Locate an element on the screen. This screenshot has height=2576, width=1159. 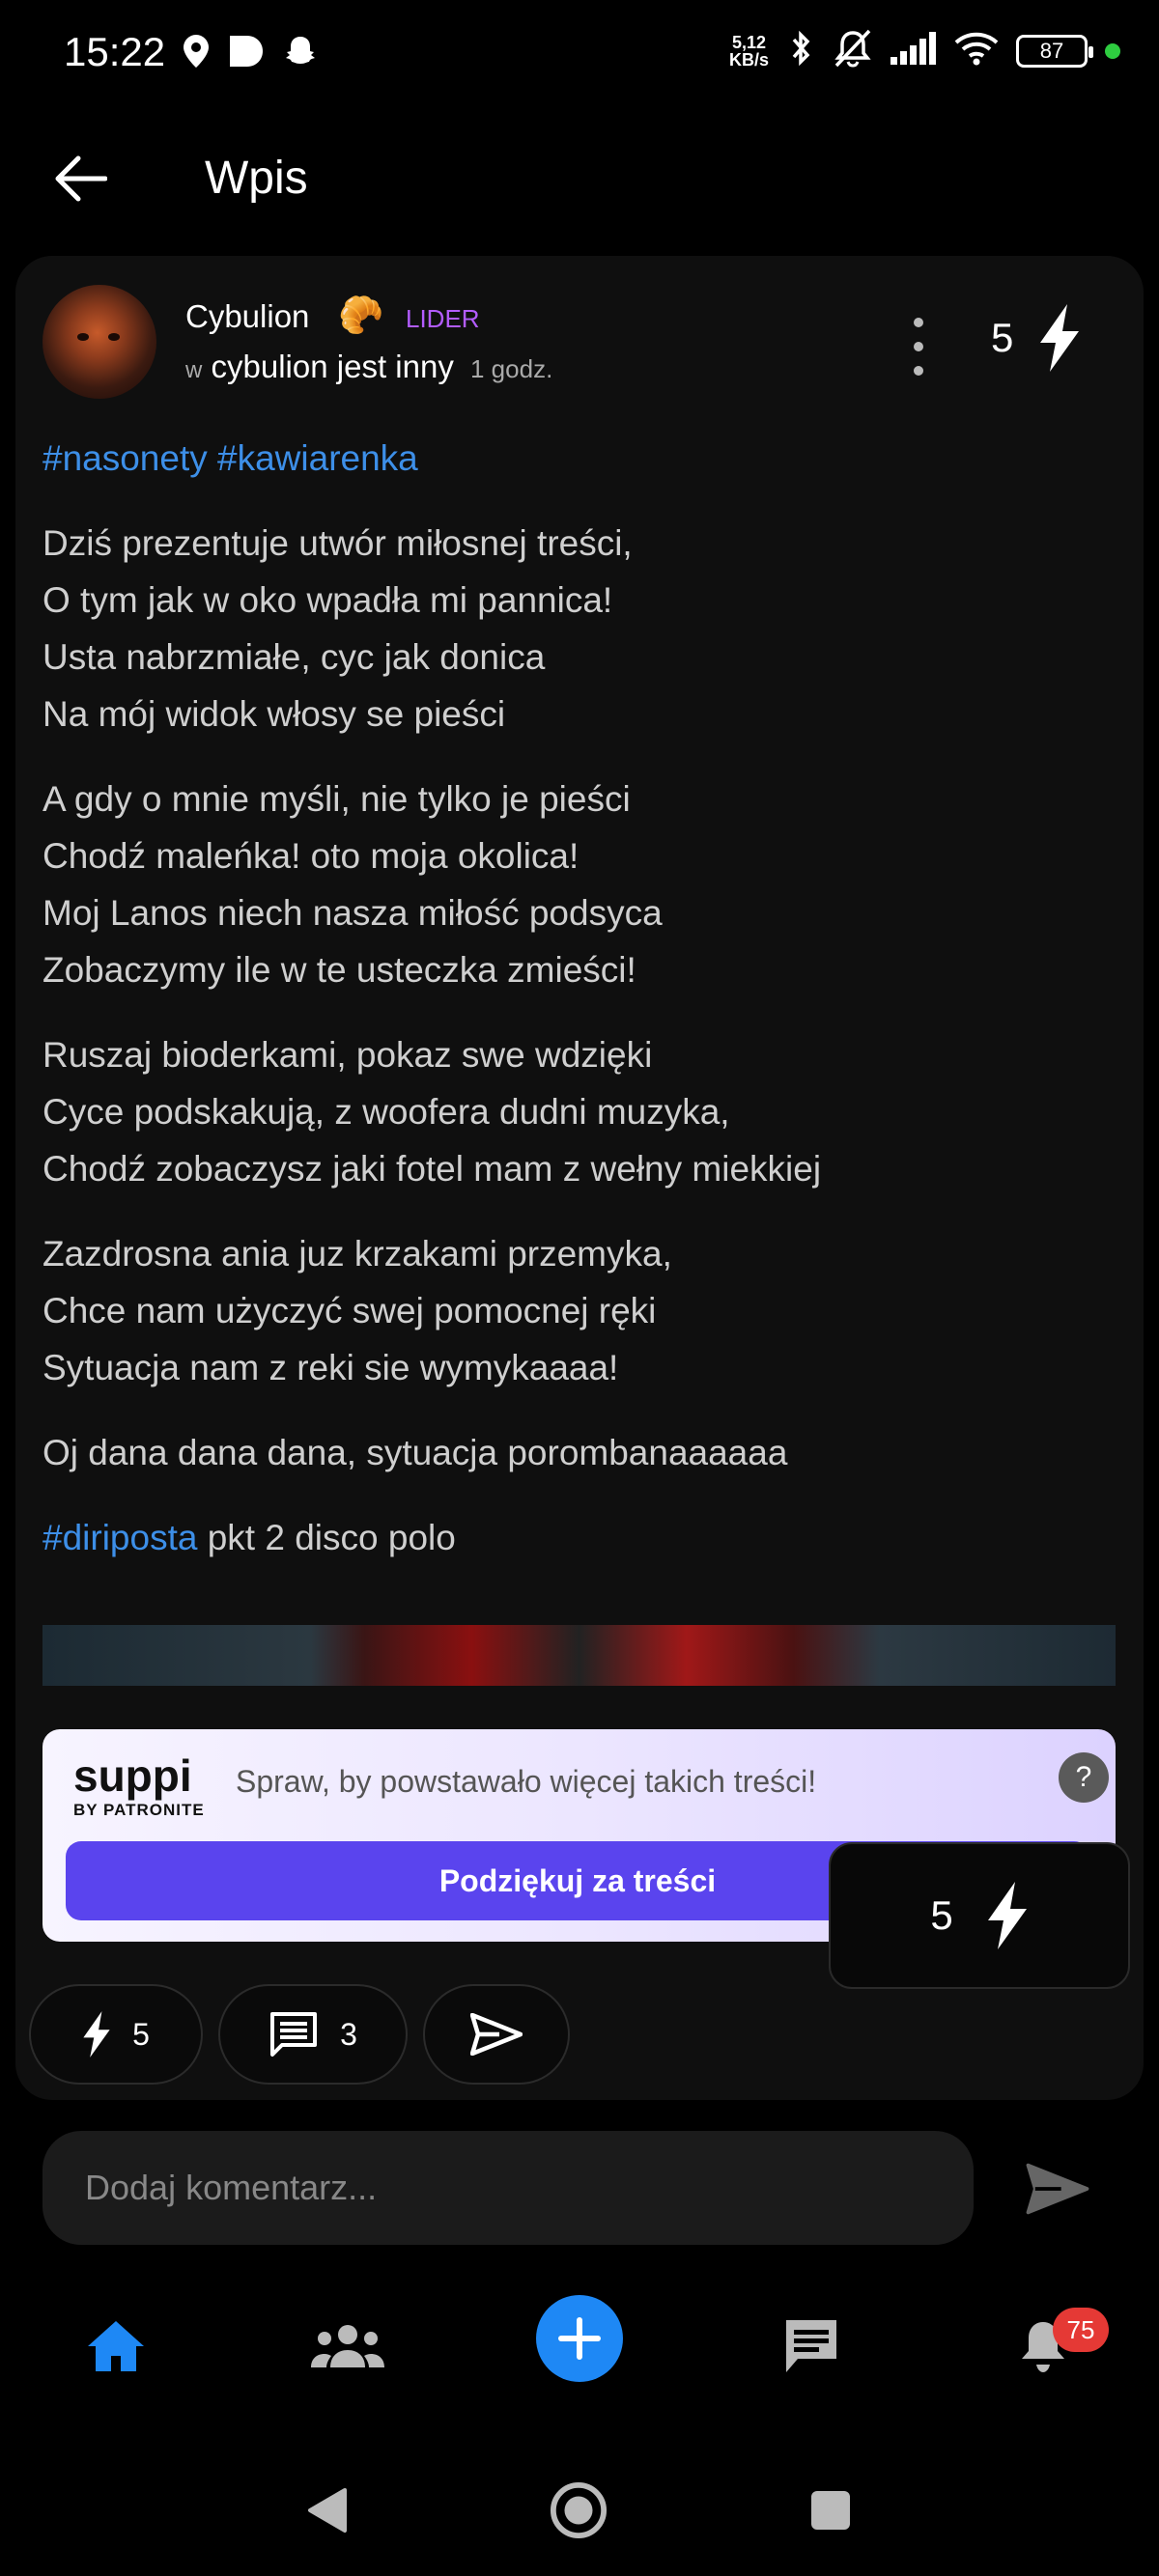
status-time: 15:22 is located at coordinates (115, 52).